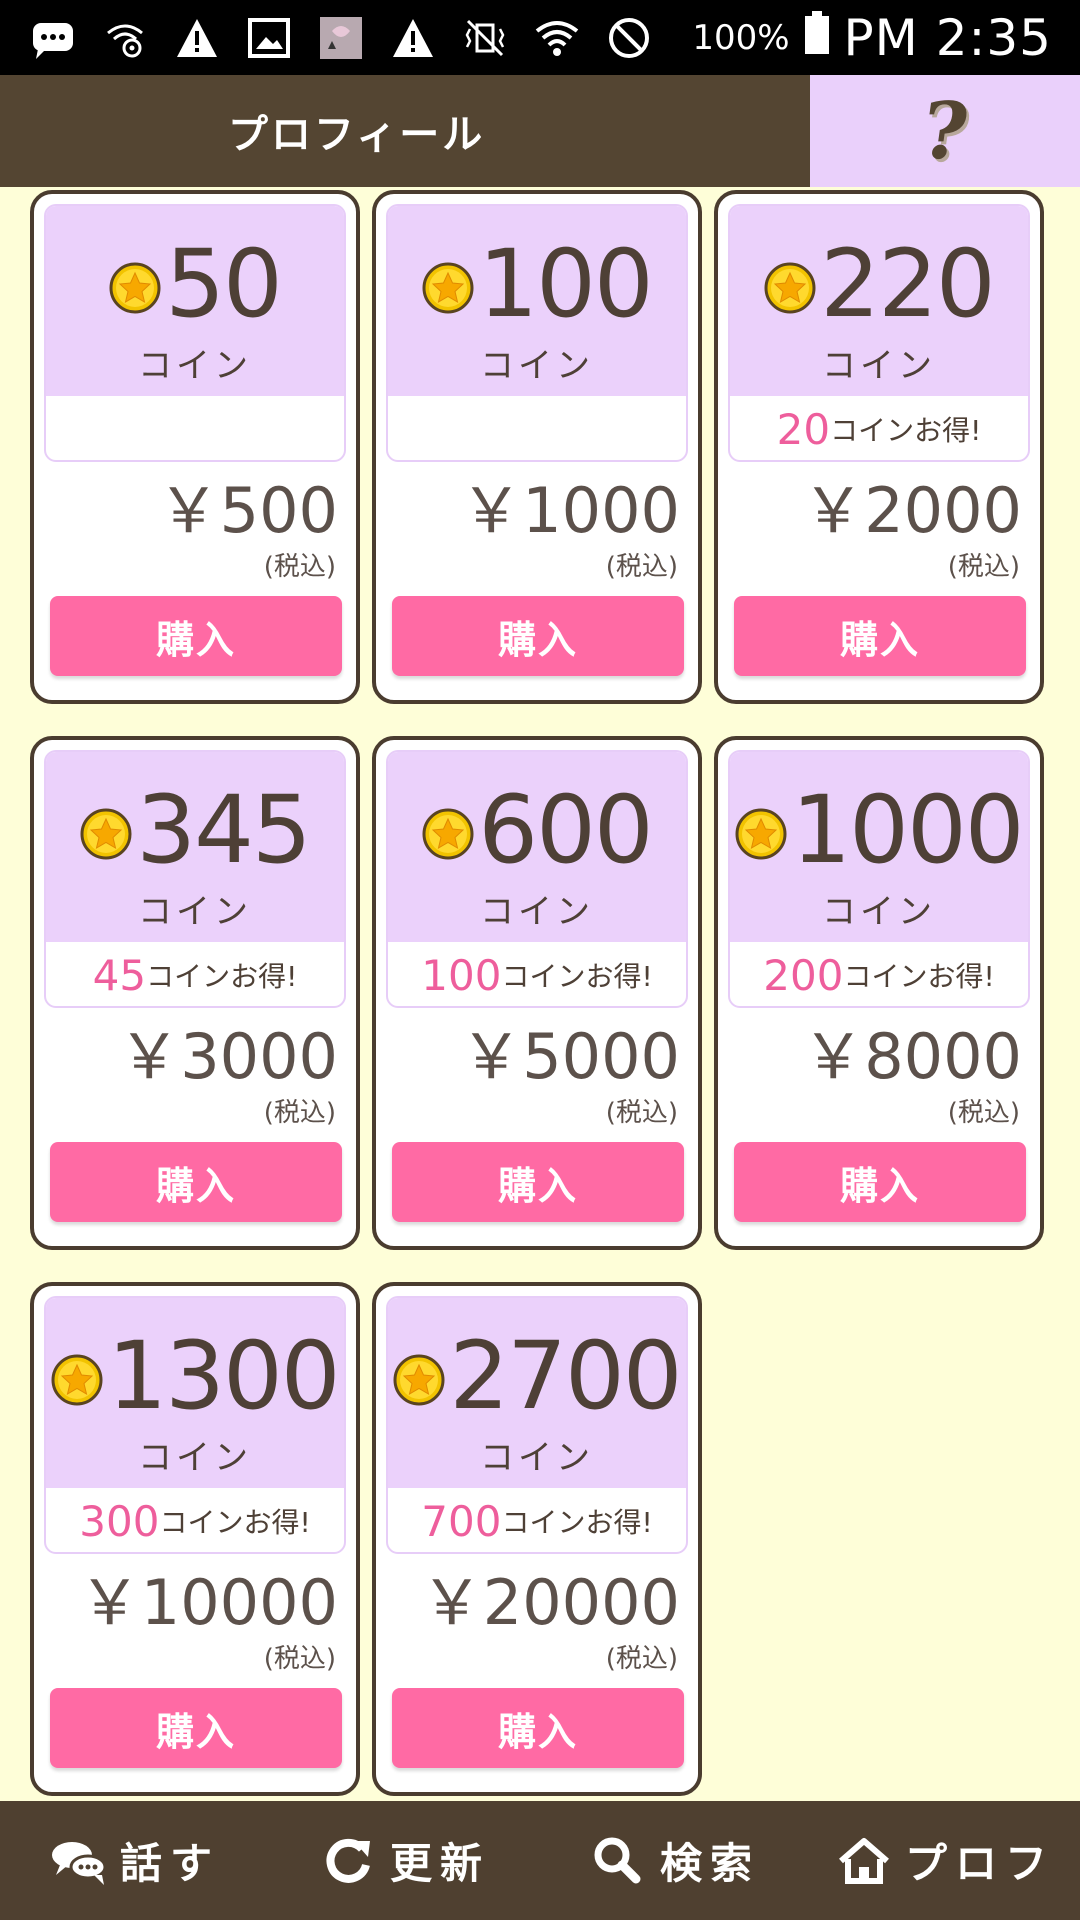  What do you see at coordinates (341, 38) in the screenshot?
I see `app-thumbnail-icon` at bounding box center [341, 38].